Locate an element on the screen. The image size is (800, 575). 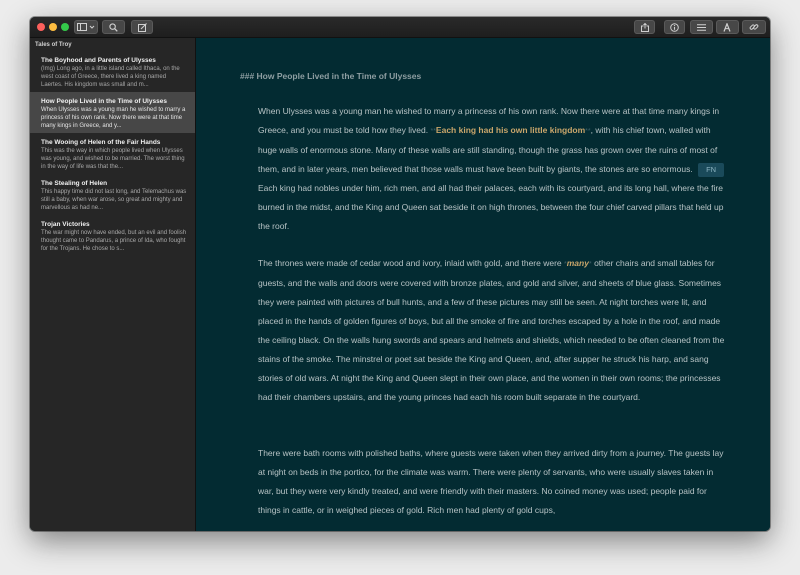
title-bar is located at coordinates (400, 27).